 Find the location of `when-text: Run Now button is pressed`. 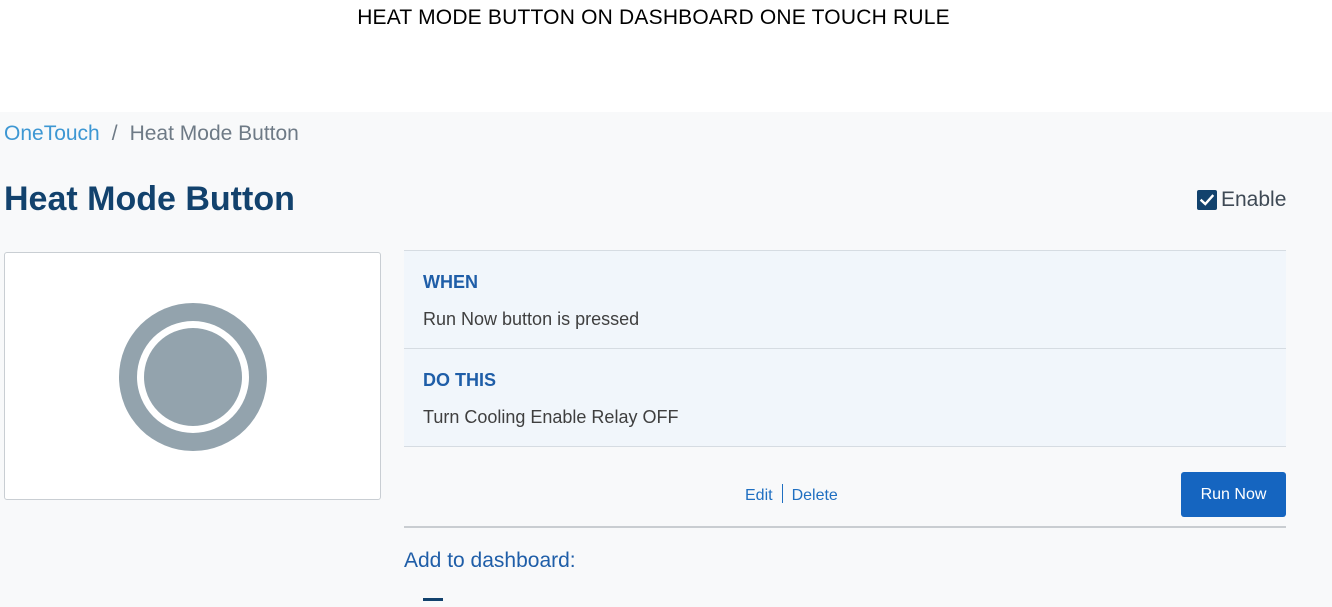

when-text: Run Now button is pressed is located at coordinates (531, 319).